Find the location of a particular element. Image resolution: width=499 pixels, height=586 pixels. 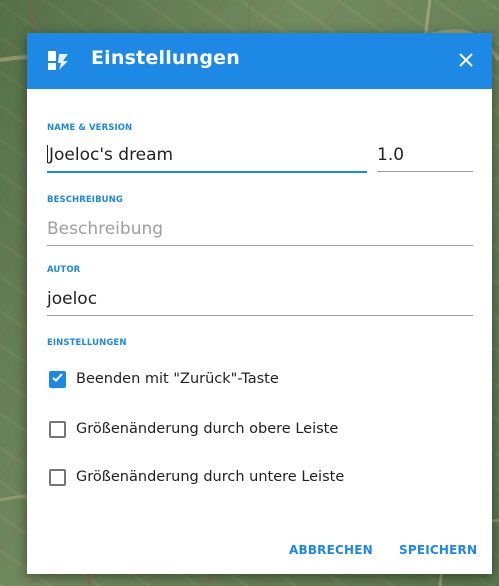

option-resize-bottom-bar: Größenänderung durch untere Leiste is located at coordinates (196, 477).